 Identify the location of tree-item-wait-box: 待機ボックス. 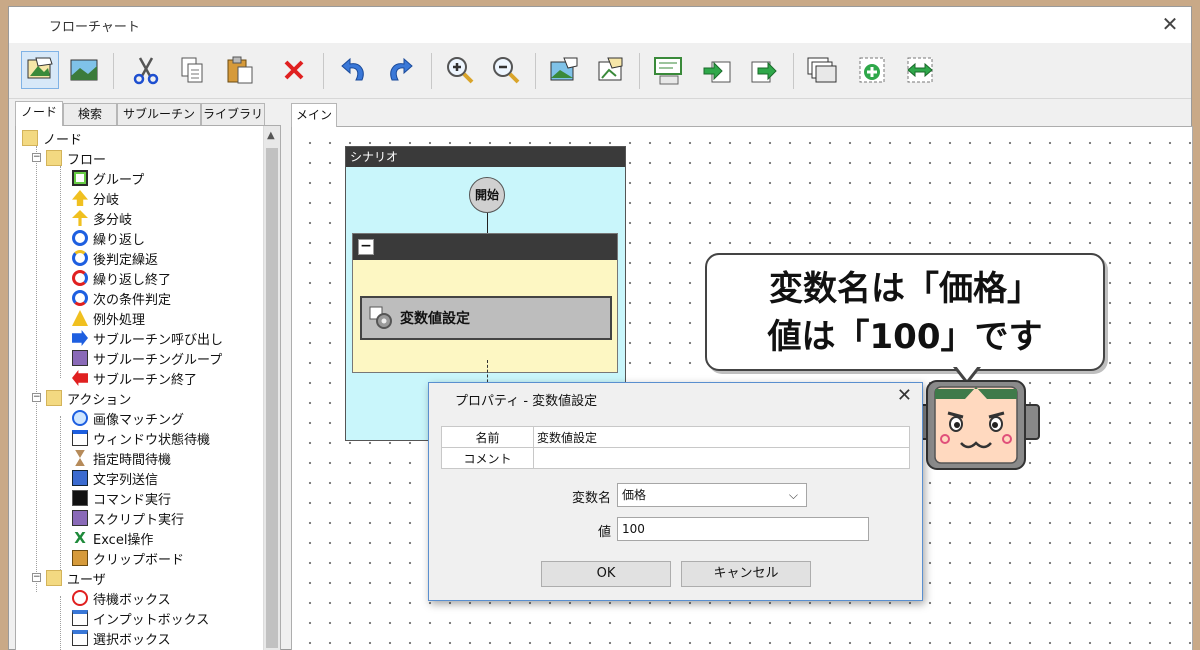
(121, 598).